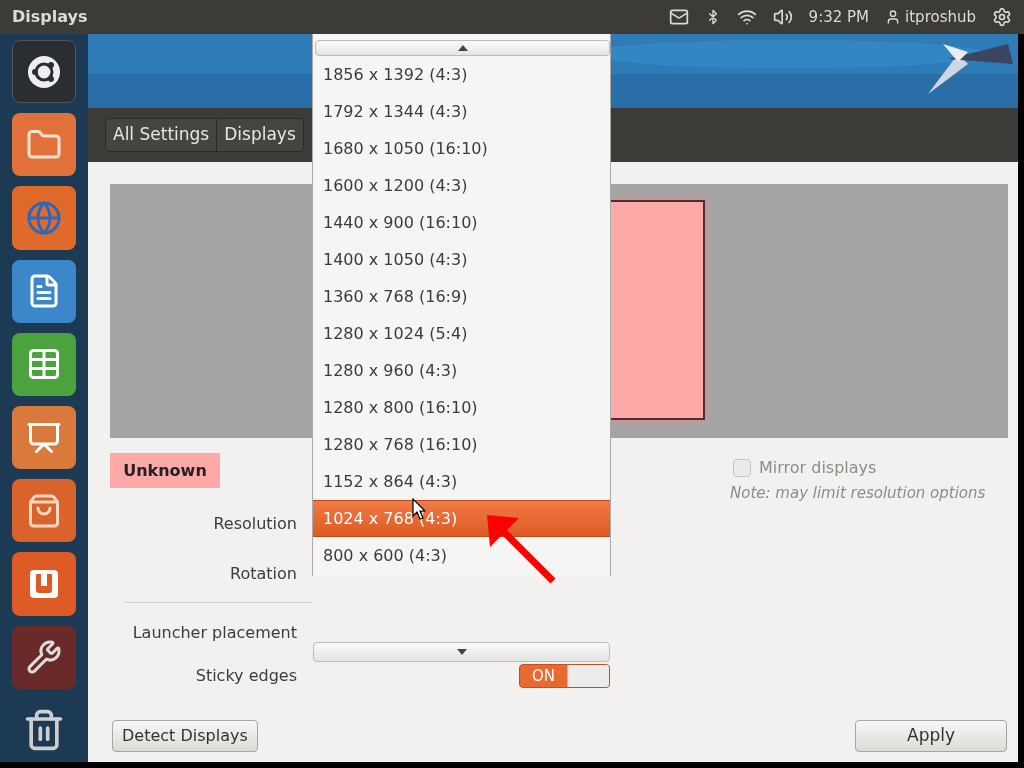 This screenshot has width=1024, height=768. Describe the element at coordinates (818, 468) in the screenshot. I see `mirror-displays-label: Mirror displays` at that location.